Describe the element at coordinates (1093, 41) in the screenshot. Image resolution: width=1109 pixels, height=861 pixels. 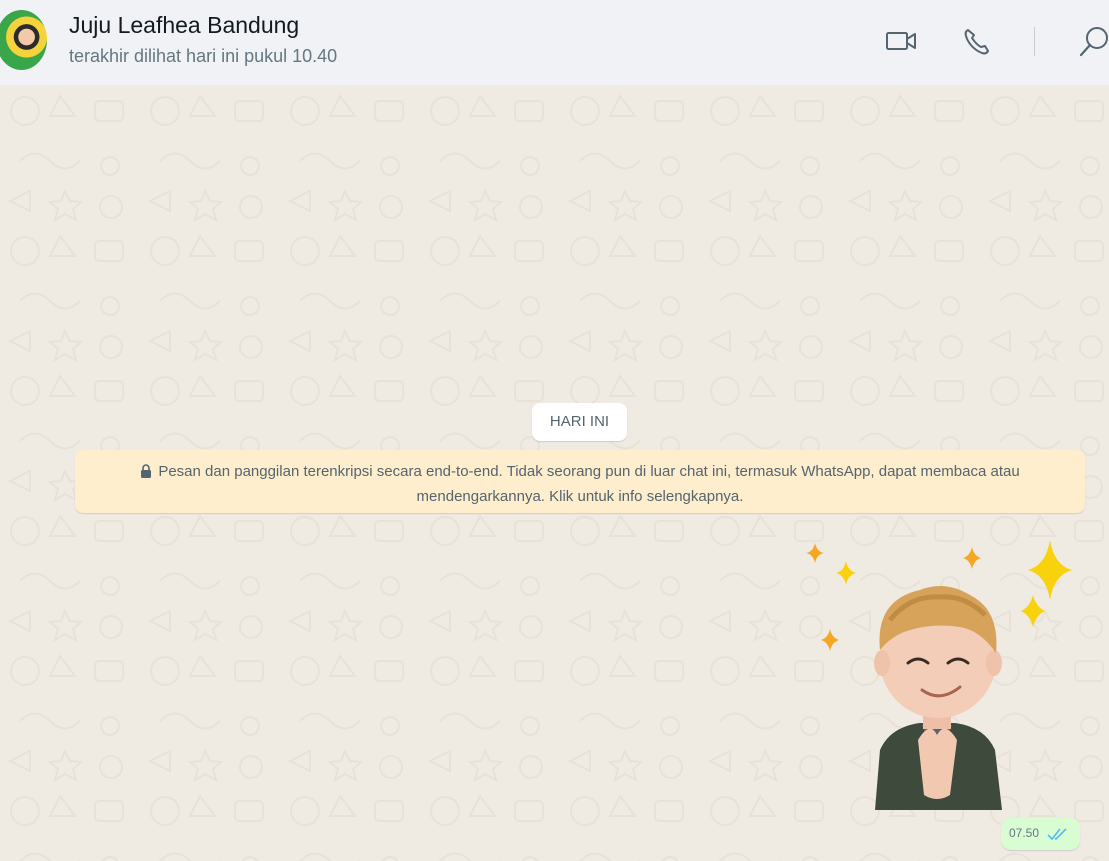
I see `search-icon` at that location.